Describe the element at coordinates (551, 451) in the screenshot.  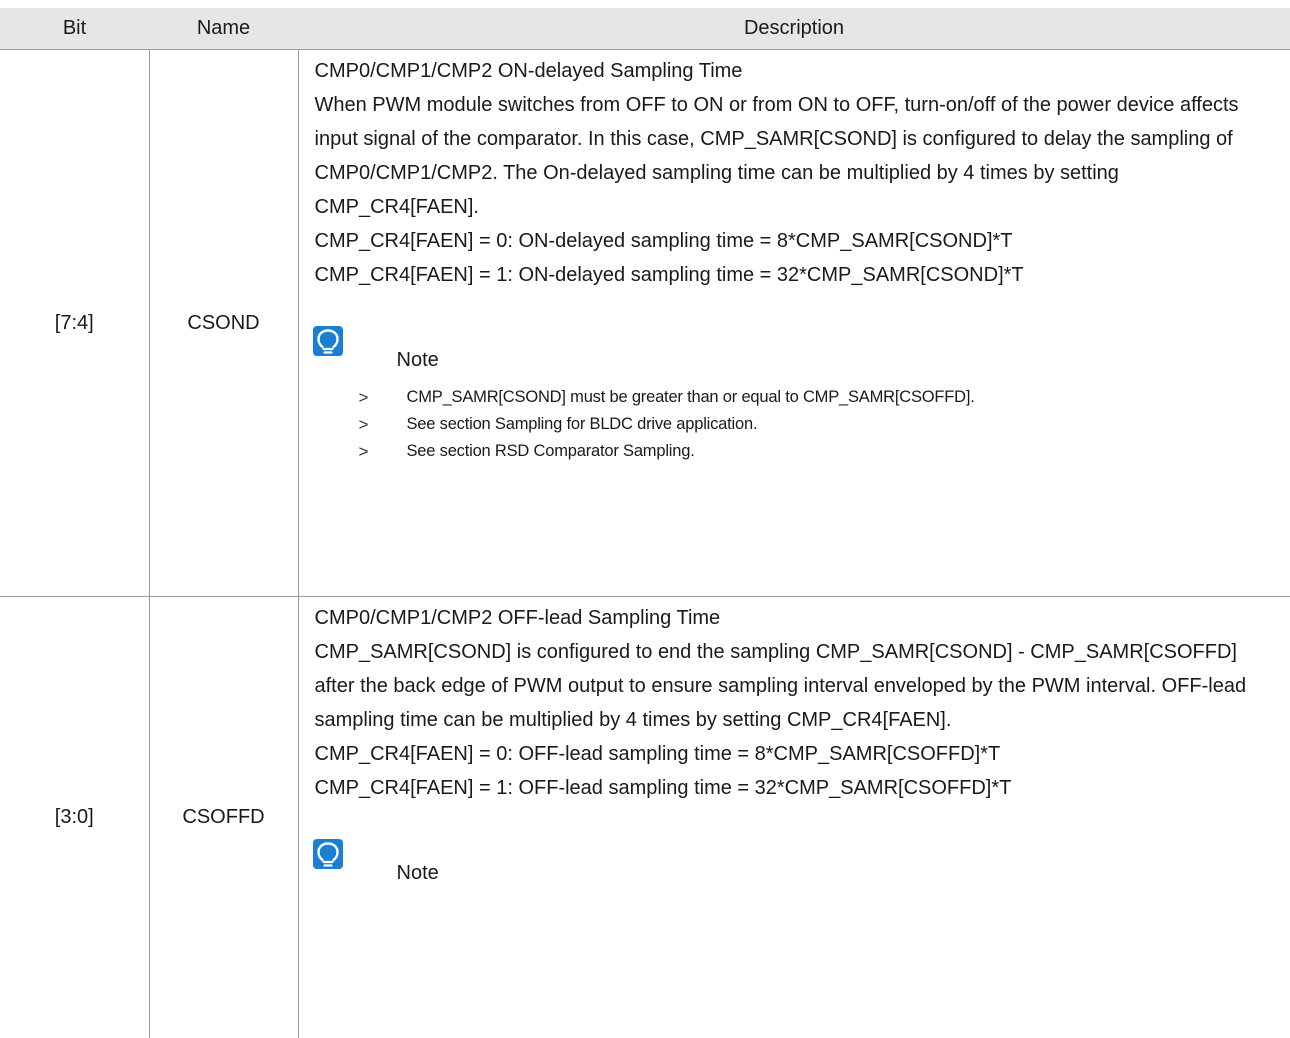
I see `note-item-text: See section RSD Comparator Sampling.` at that location.